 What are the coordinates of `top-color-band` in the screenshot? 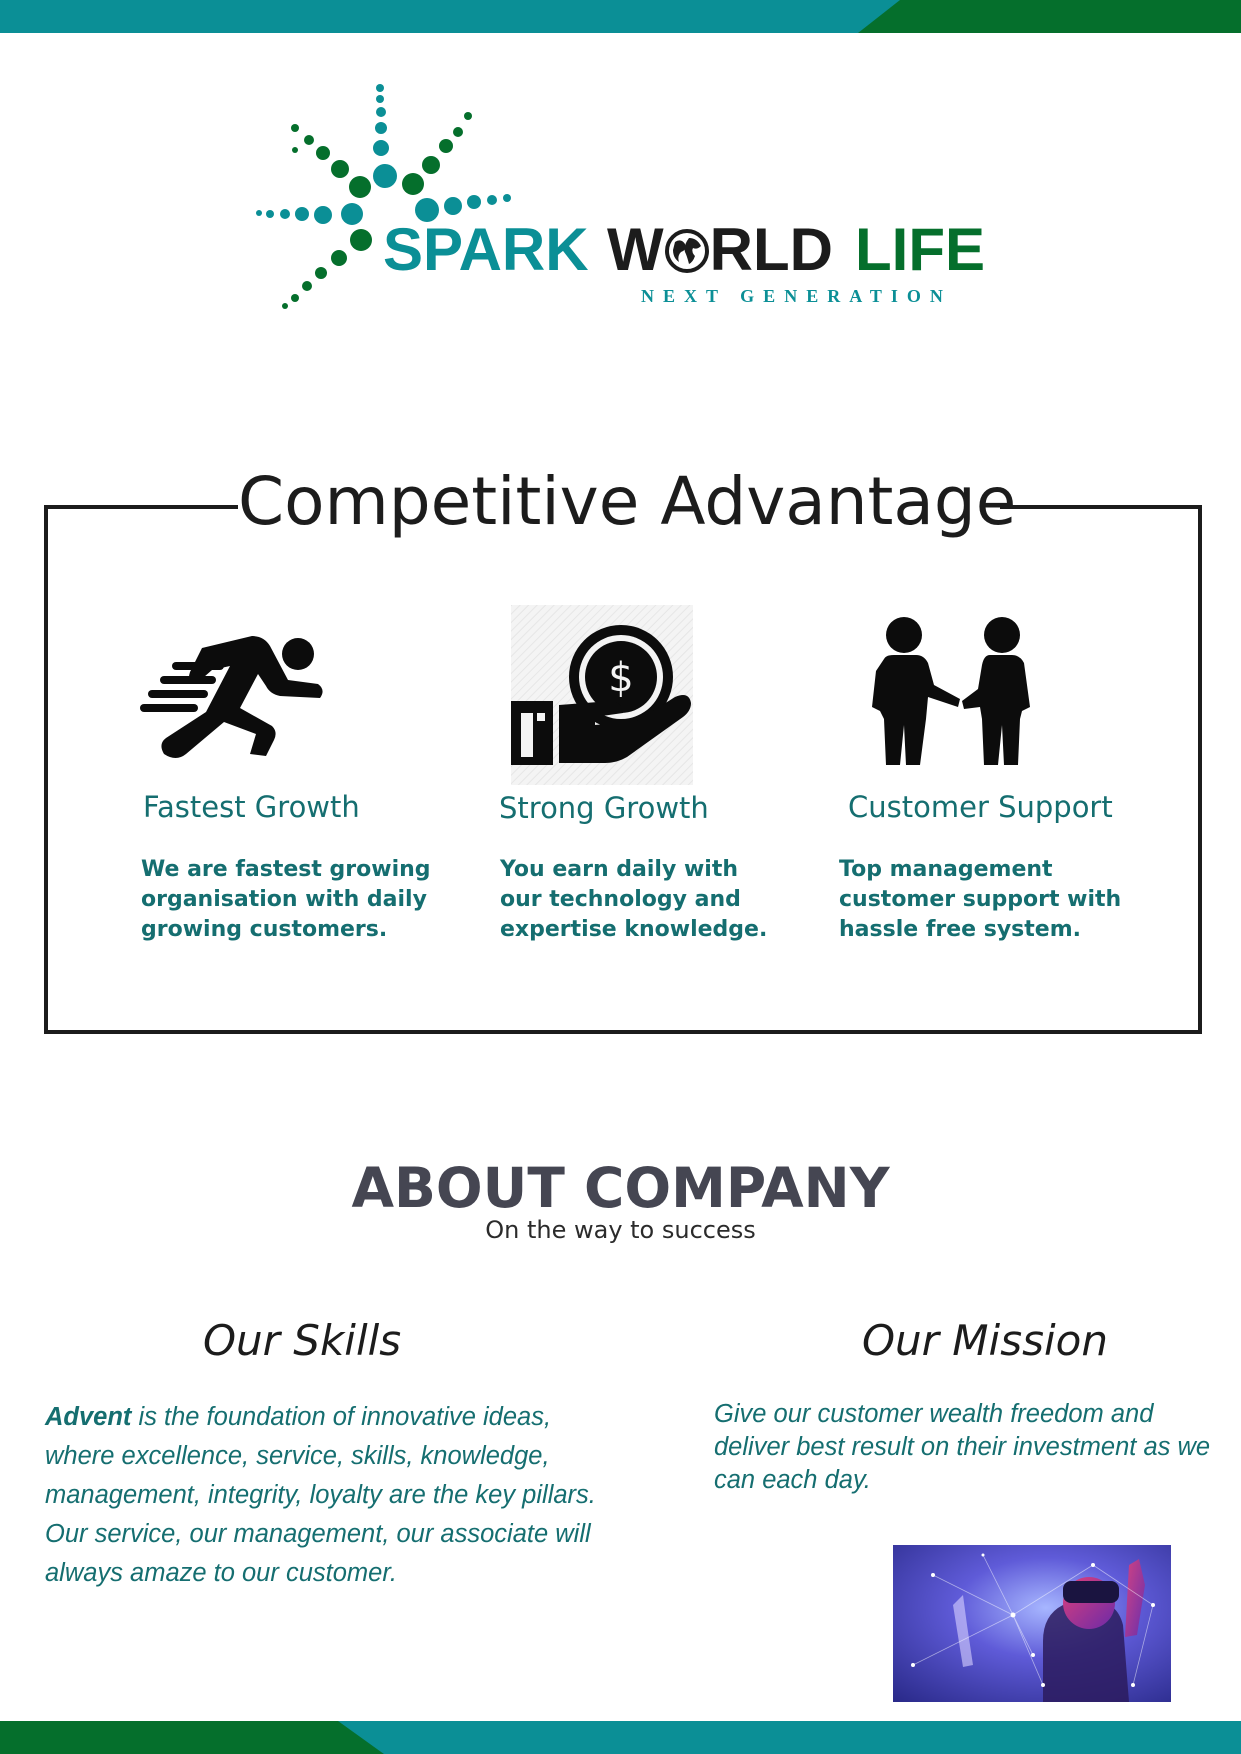 It's located at (620, 16).